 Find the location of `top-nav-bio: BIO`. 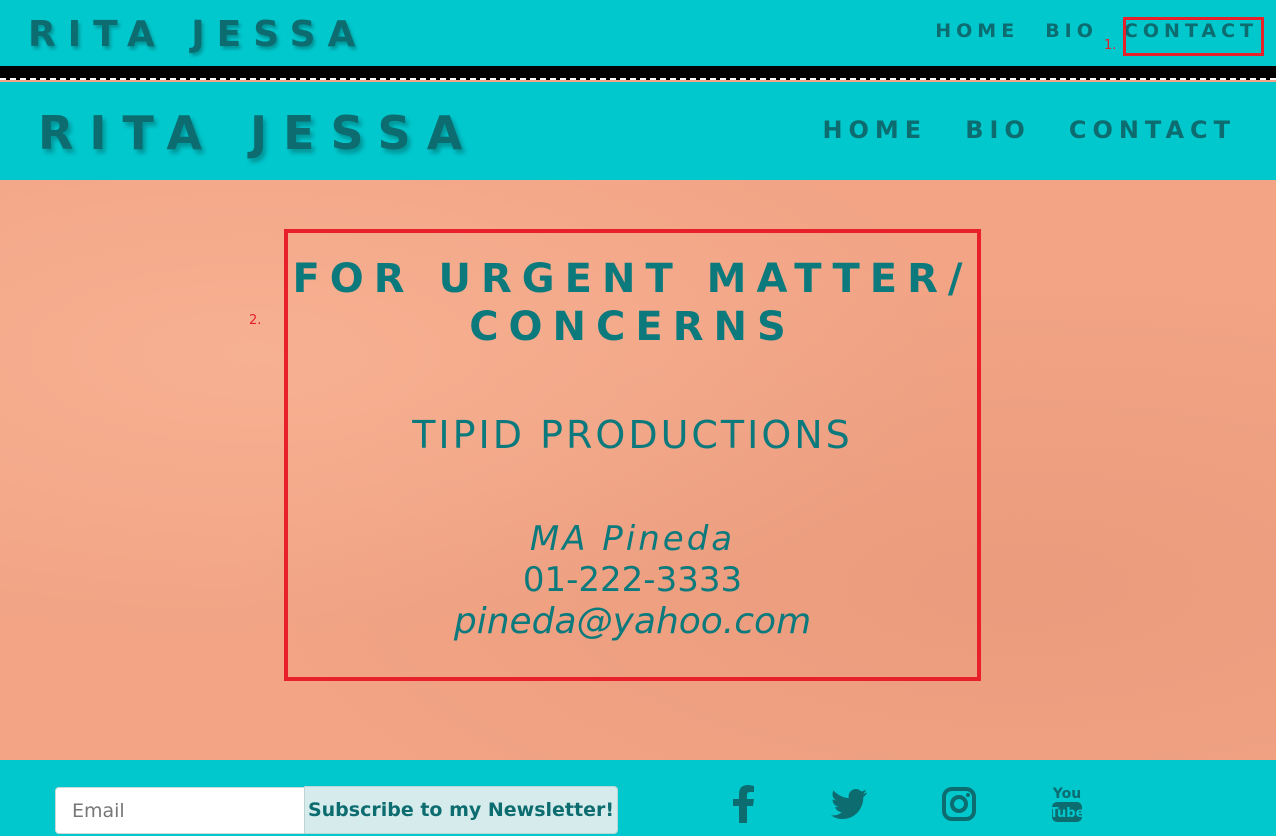

top-nav-bio: BIO is located at coordinates (1071, 31).